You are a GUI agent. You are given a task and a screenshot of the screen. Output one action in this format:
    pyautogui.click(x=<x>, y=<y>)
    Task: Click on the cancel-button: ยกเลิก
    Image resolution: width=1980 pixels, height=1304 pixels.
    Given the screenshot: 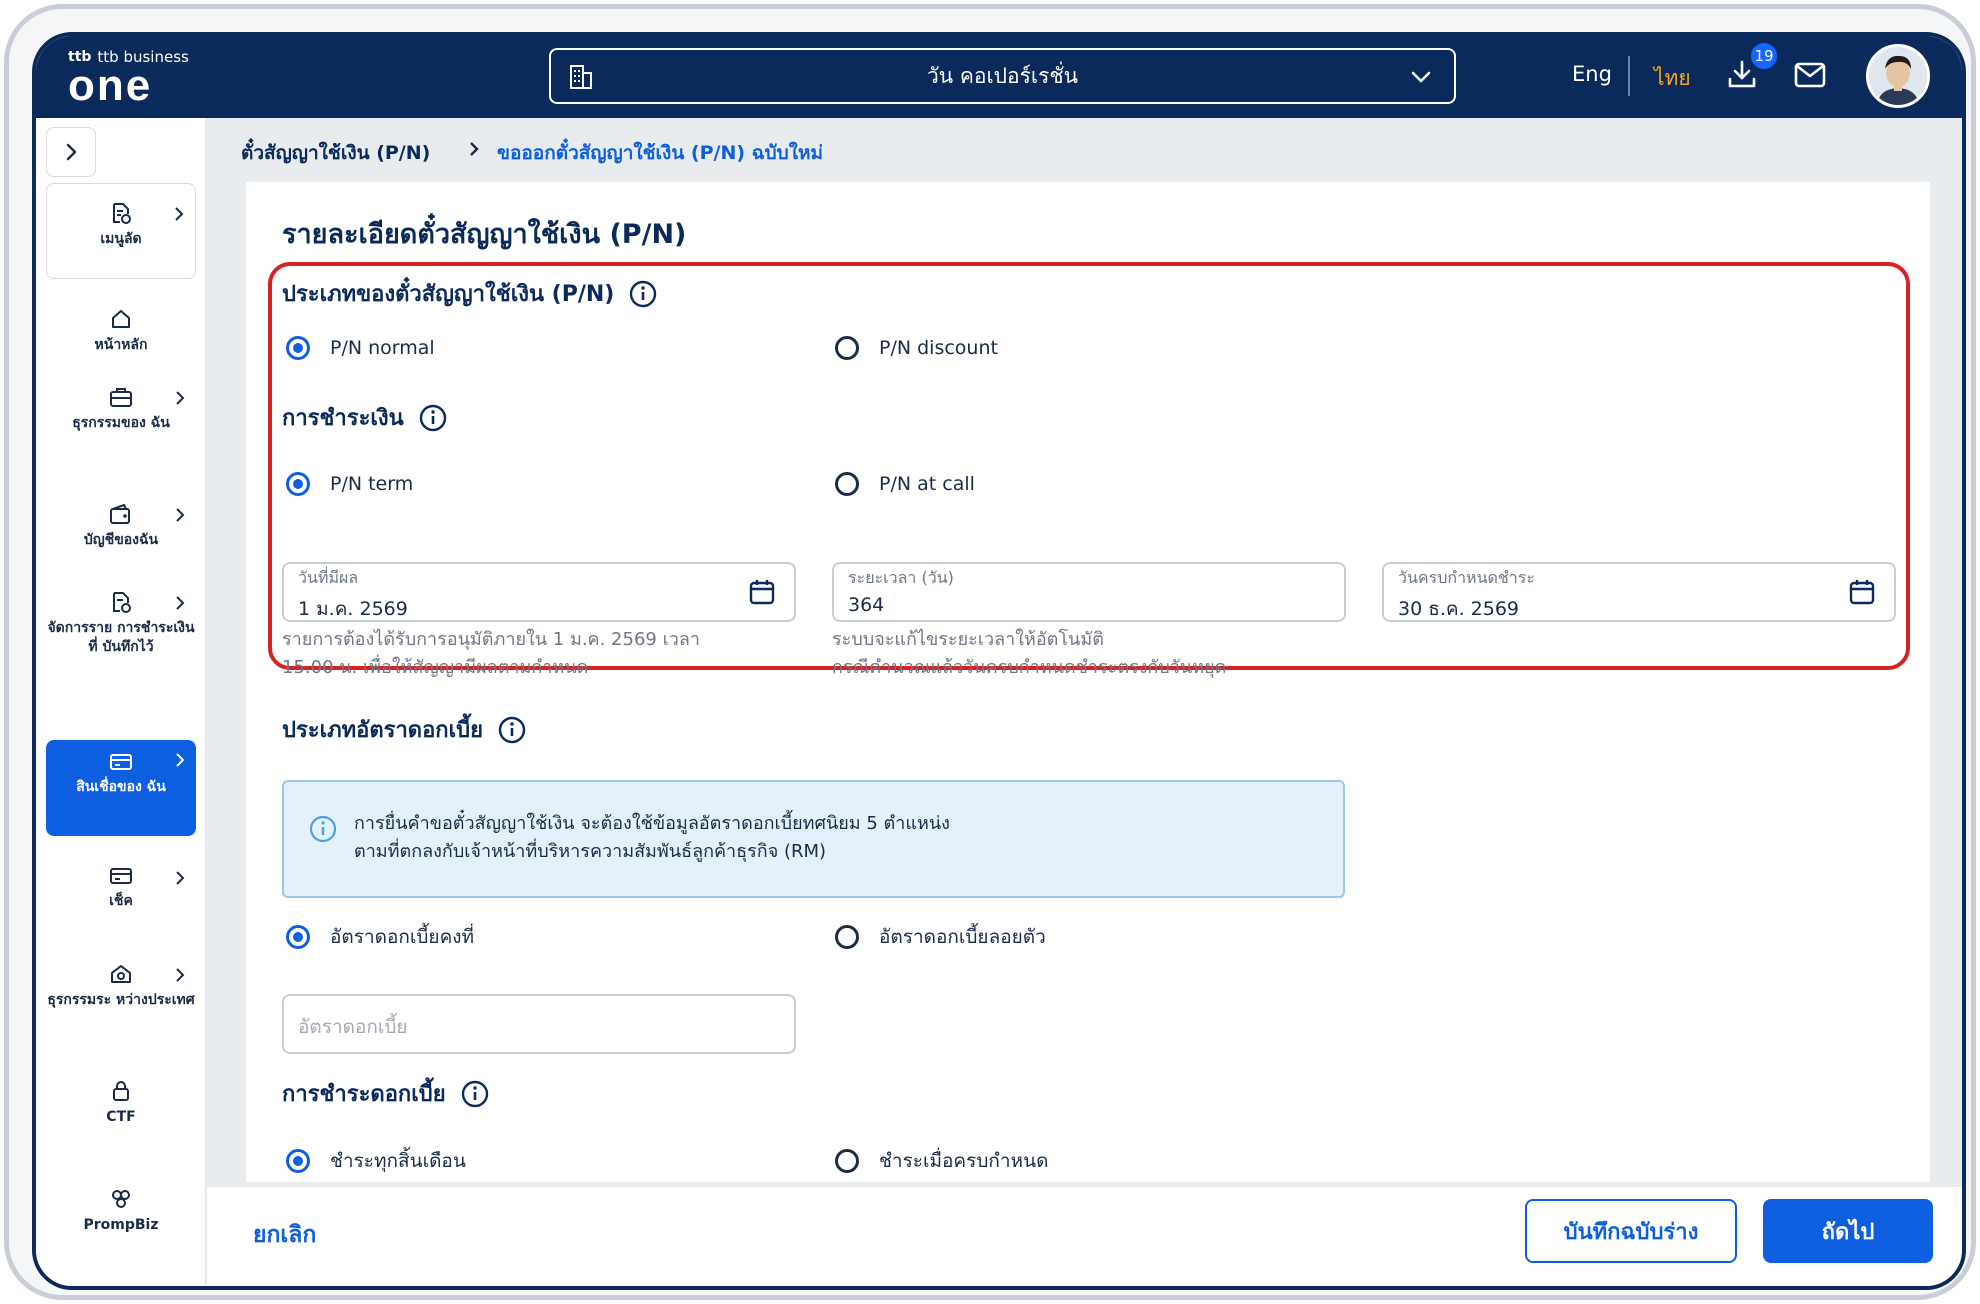 What is the action you would take?
    pyautogui.click(x=284, y=1235)
    